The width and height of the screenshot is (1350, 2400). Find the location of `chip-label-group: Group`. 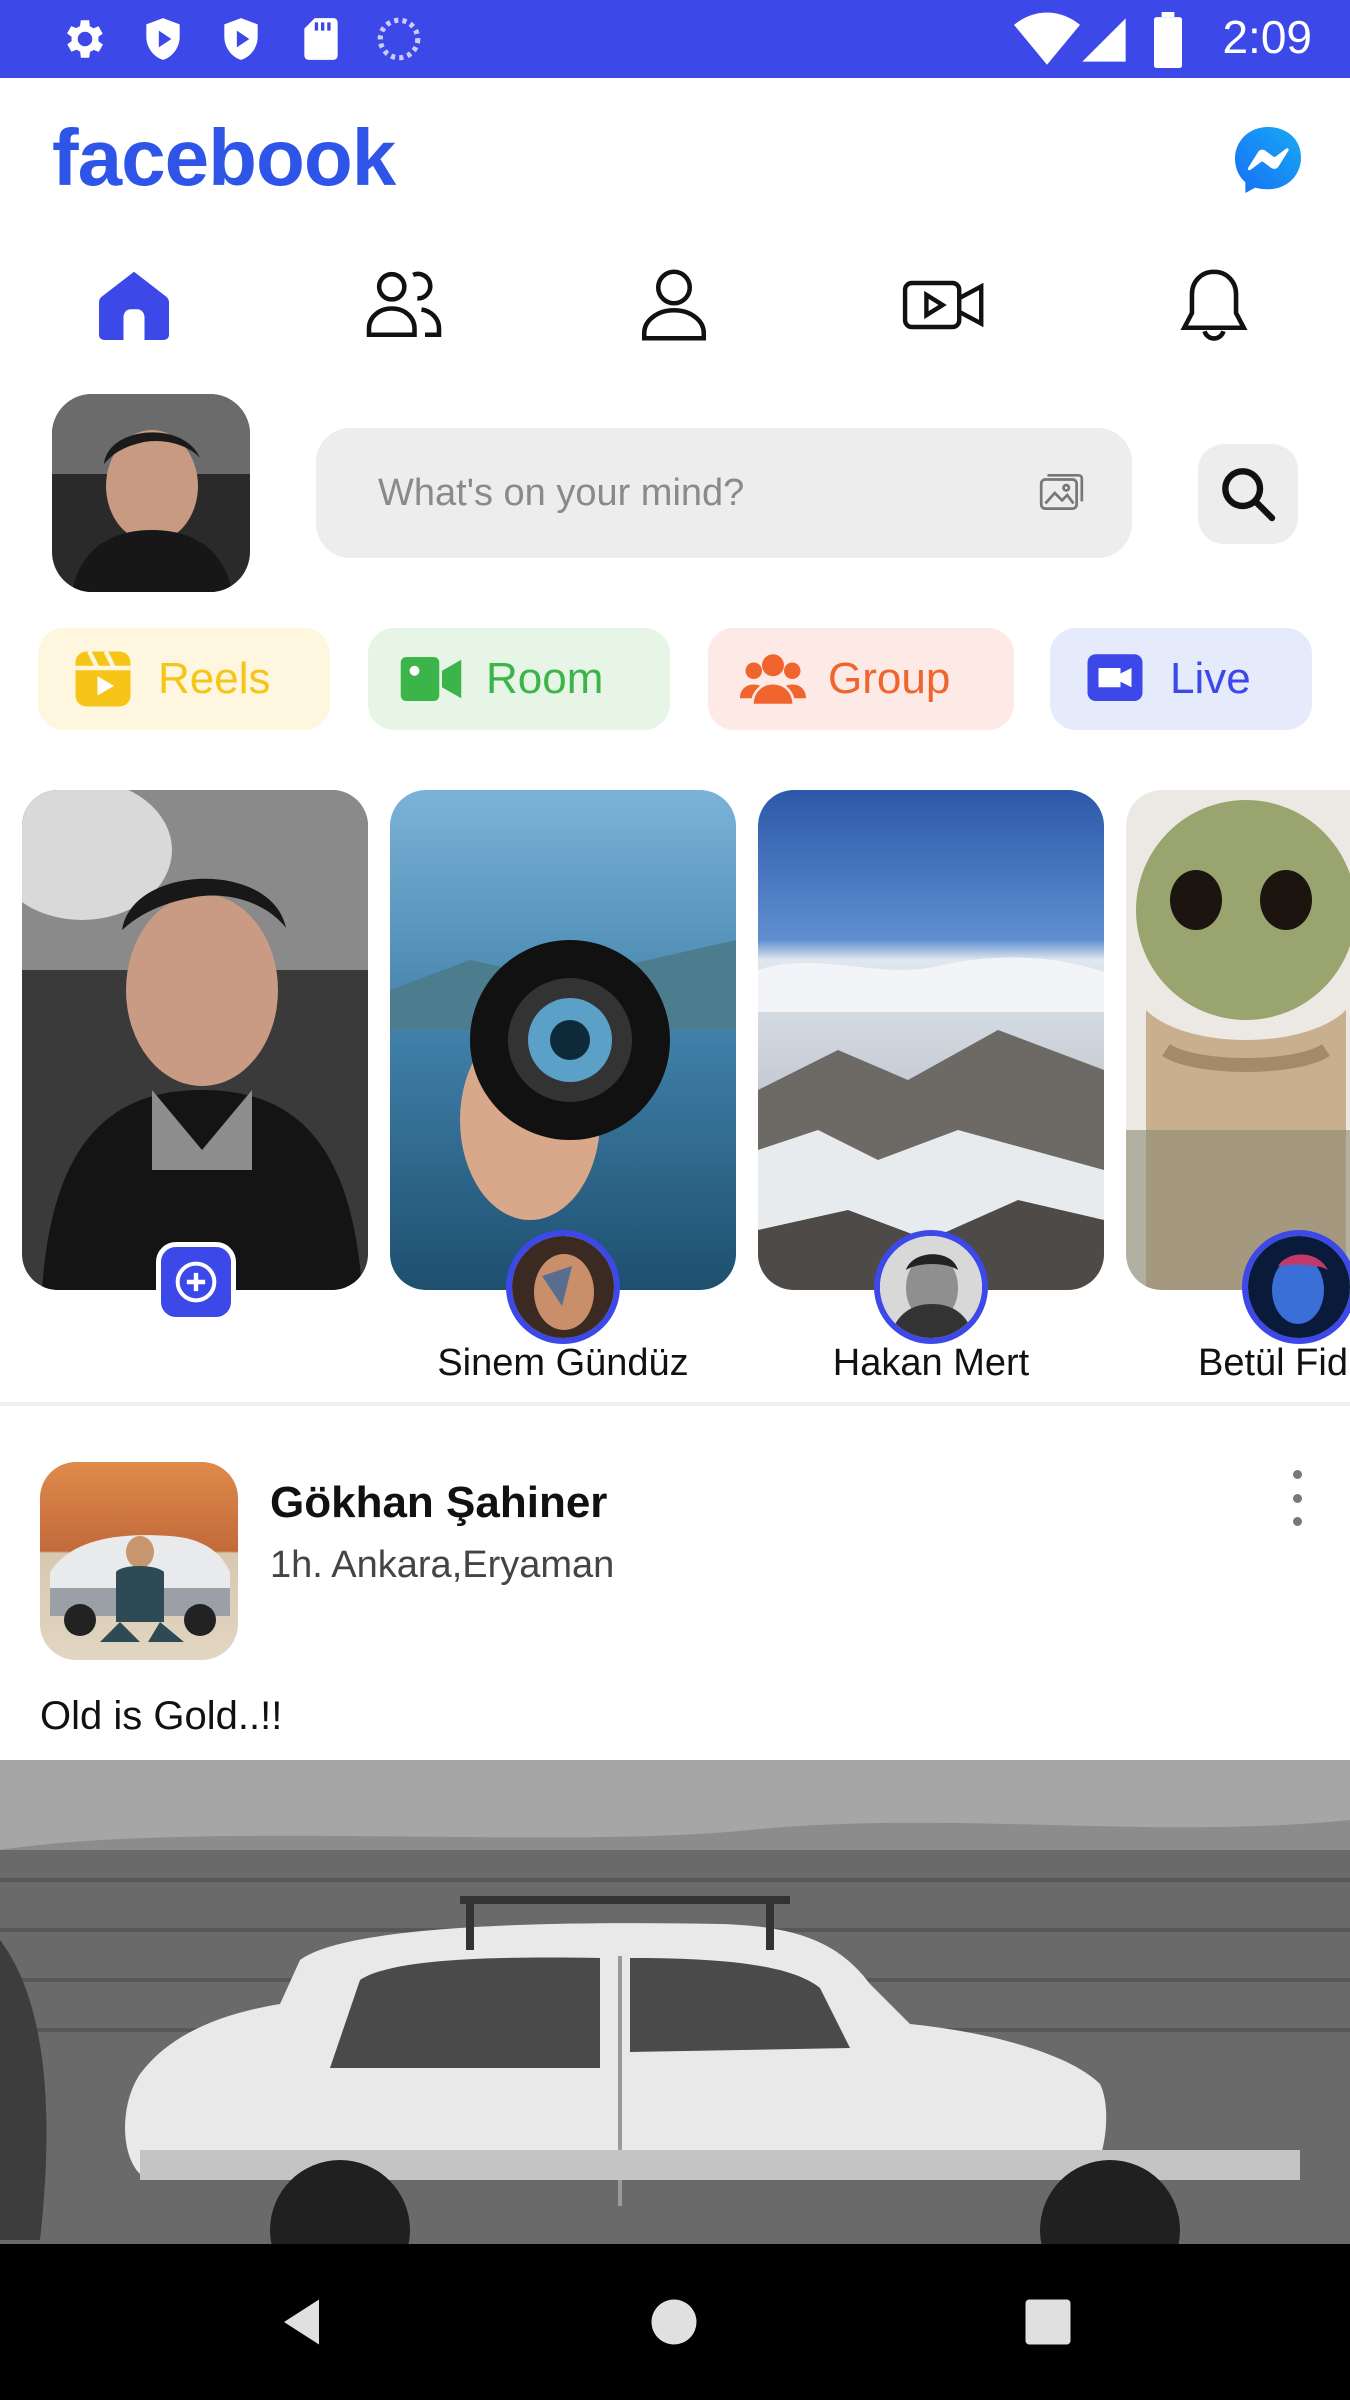

chip-label-group: Group is located at coordinates (889, 678).